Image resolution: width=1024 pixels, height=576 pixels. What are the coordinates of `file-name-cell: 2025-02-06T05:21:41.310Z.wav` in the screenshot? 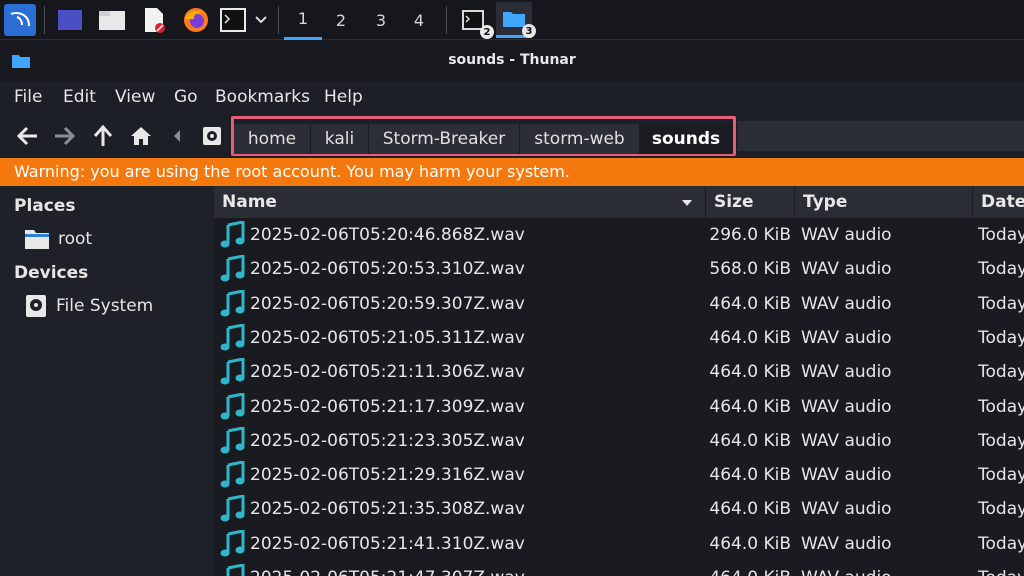 It's located at (372, 544).